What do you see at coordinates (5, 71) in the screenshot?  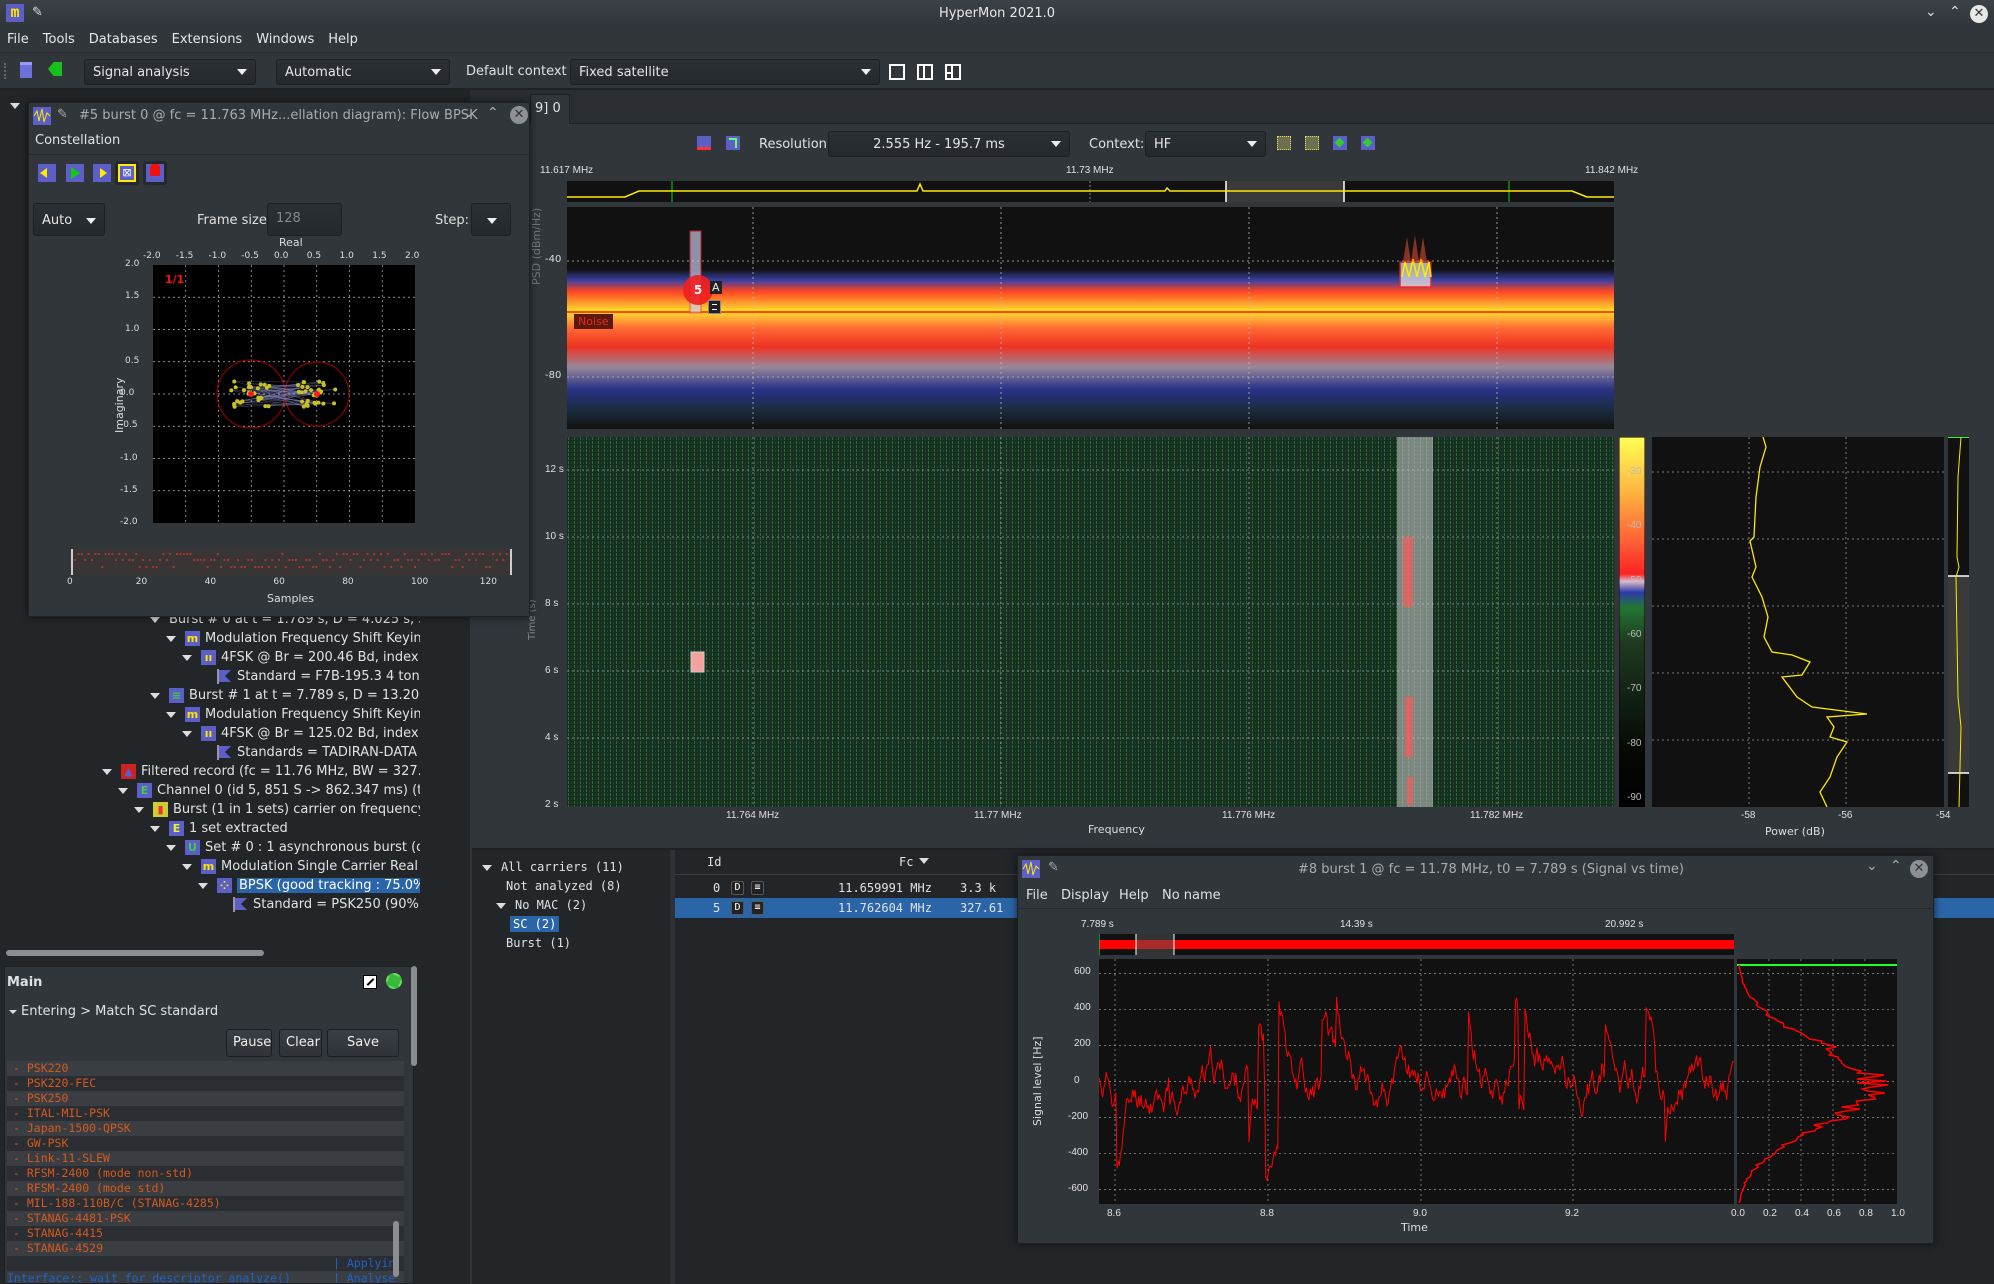 I see `toolbar-grip` at bounding box center [5, 71].